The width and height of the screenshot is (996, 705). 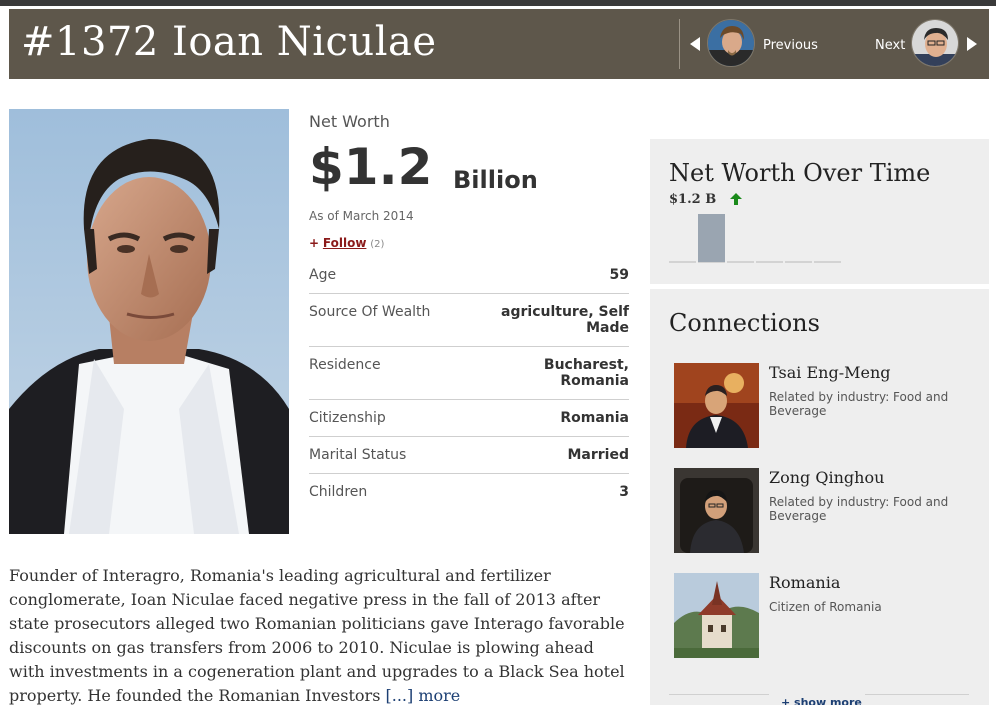 What do you see at coordinates (598, 455) in the screenshot?
I see `fact-value: Married` at bounding box center [598, 455].